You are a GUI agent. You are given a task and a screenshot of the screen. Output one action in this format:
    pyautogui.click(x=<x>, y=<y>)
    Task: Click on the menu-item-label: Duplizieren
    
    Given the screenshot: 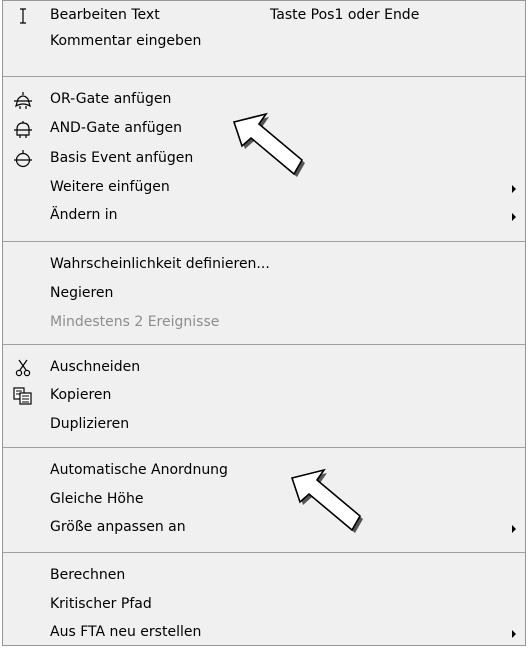 What is the action you would take?
    pyautogui.click(x=90, y=424)
    